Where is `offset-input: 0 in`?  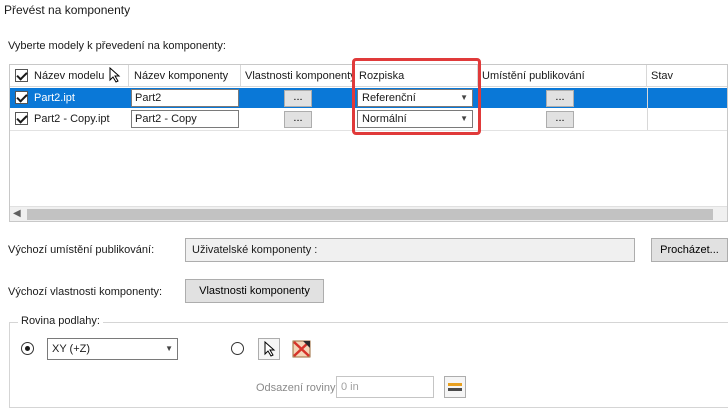
offset-input: 0 in is located at coordinates (385, 387).